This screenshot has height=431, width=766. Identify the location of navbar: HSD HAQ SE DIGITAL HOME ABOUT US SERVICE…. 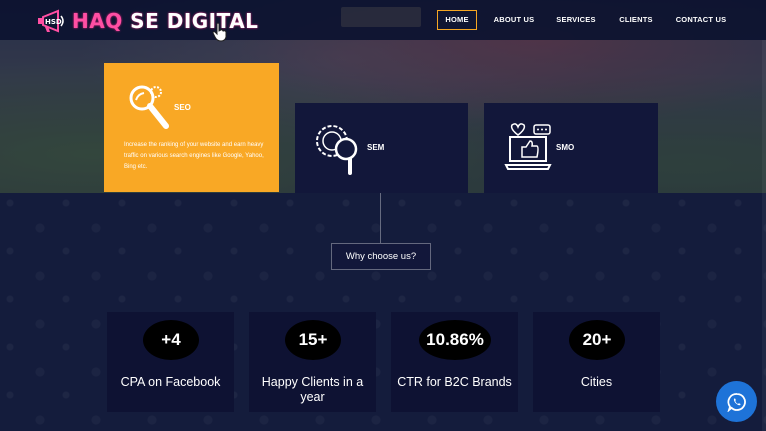
(383, 21).